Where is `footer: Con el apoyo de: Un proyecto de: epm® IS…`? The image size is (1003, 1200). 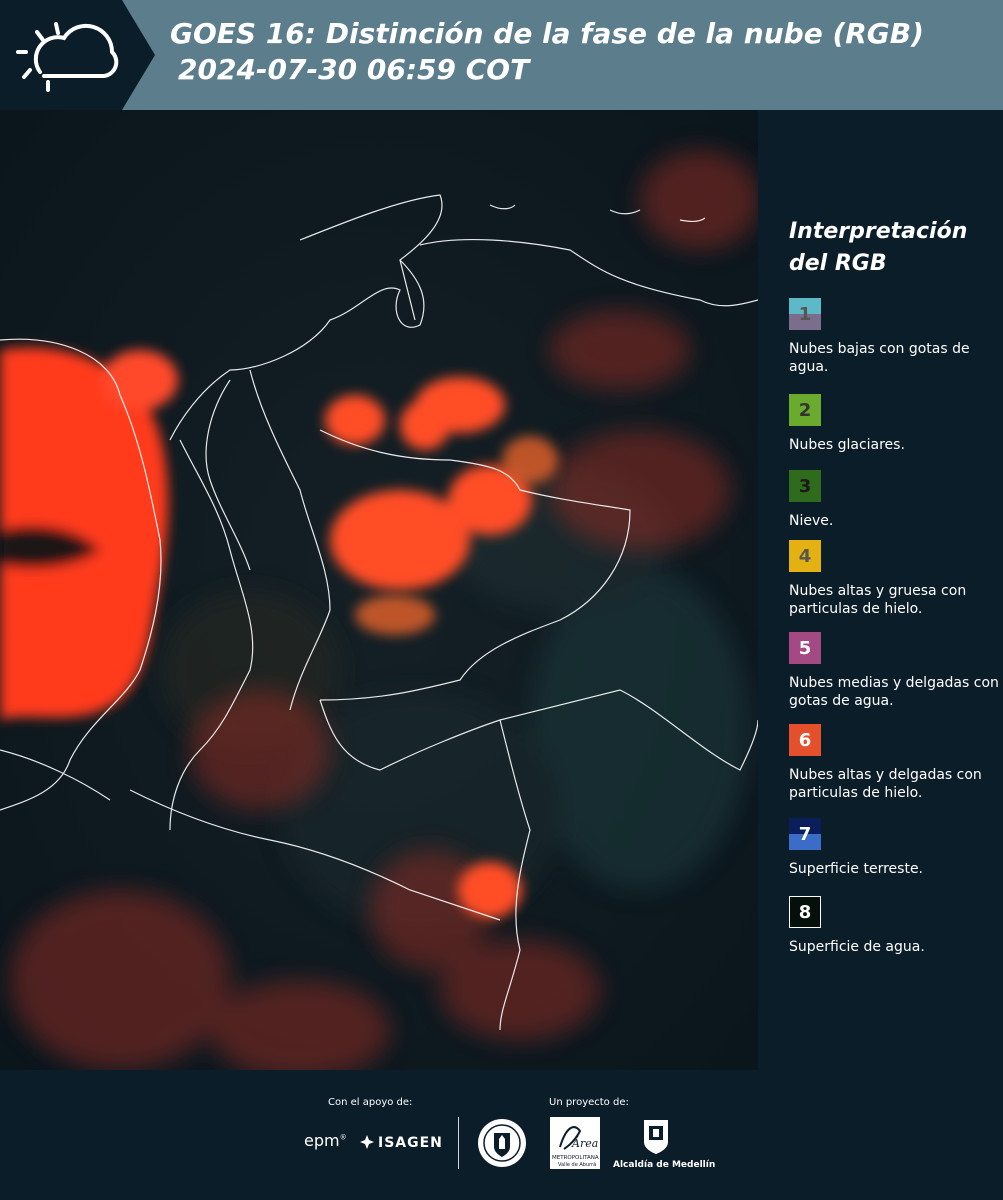
footer: Con el apoyo de: Un proyecto de: epm® IS… is located at coordinates (501, 1135).